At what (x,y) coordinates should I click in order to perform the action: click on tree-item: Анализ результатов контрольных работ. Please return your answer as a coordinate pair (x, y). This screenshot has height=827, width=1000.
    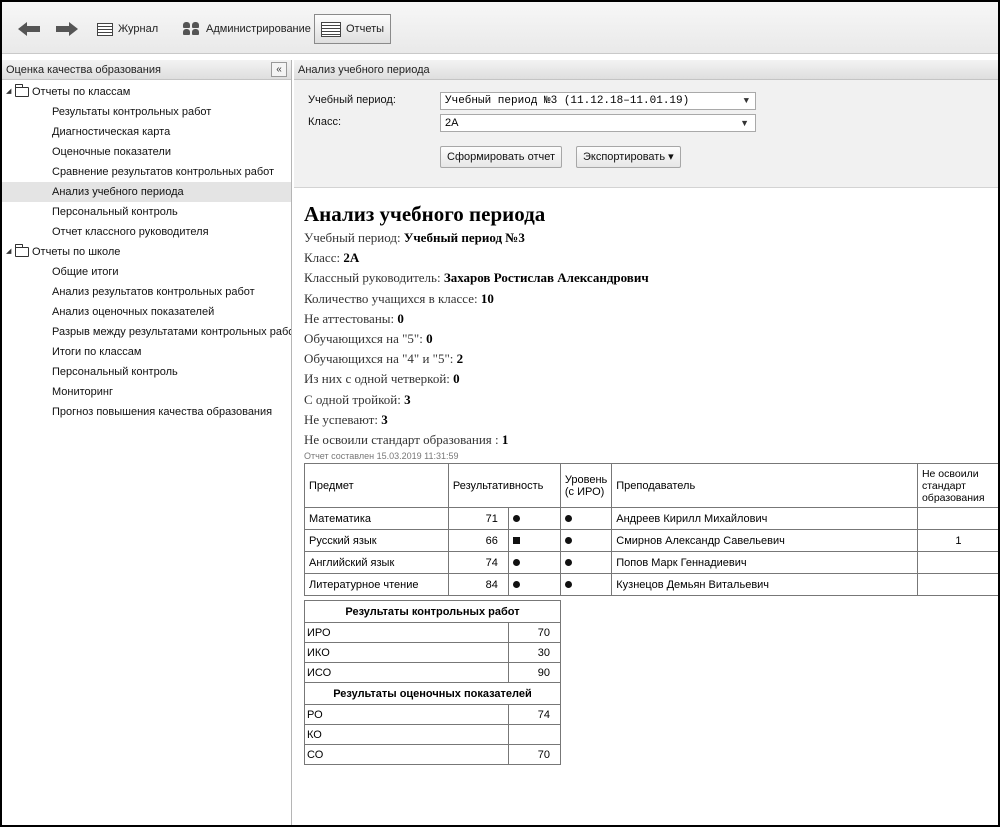
    Looking at the image, I should click on (146, 292).